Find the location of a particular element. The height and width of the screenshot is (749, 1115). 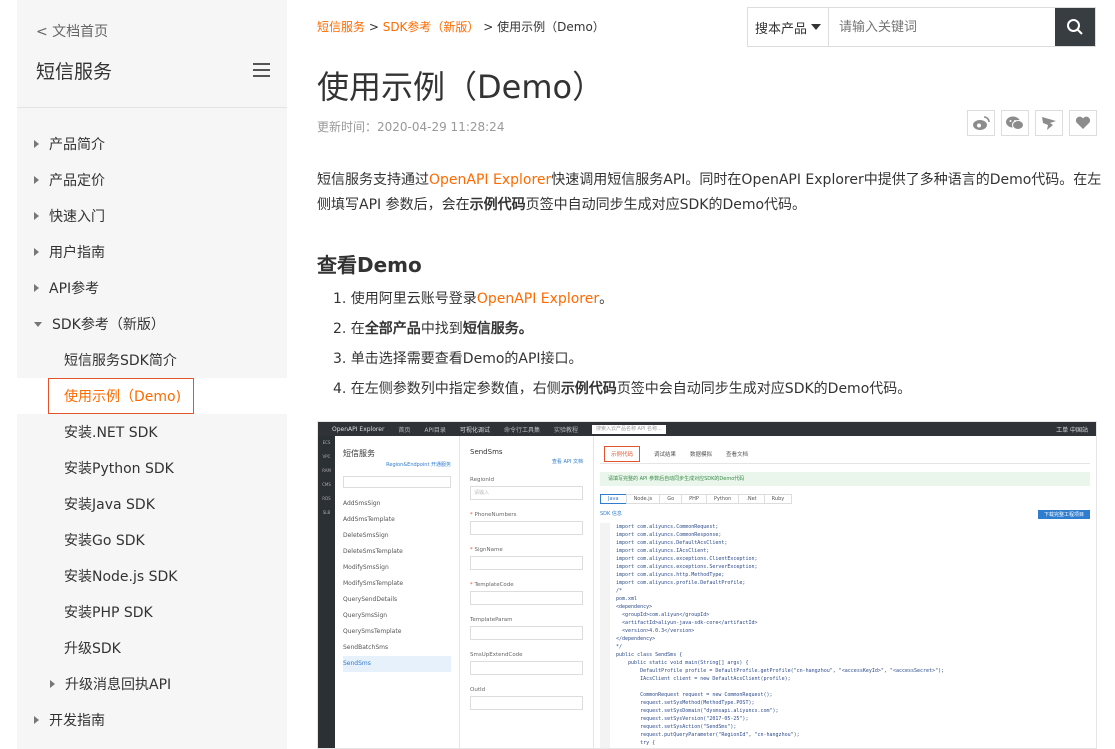

explorer-api-item: DeleteSmsSign is located at coordinates (366, 535).